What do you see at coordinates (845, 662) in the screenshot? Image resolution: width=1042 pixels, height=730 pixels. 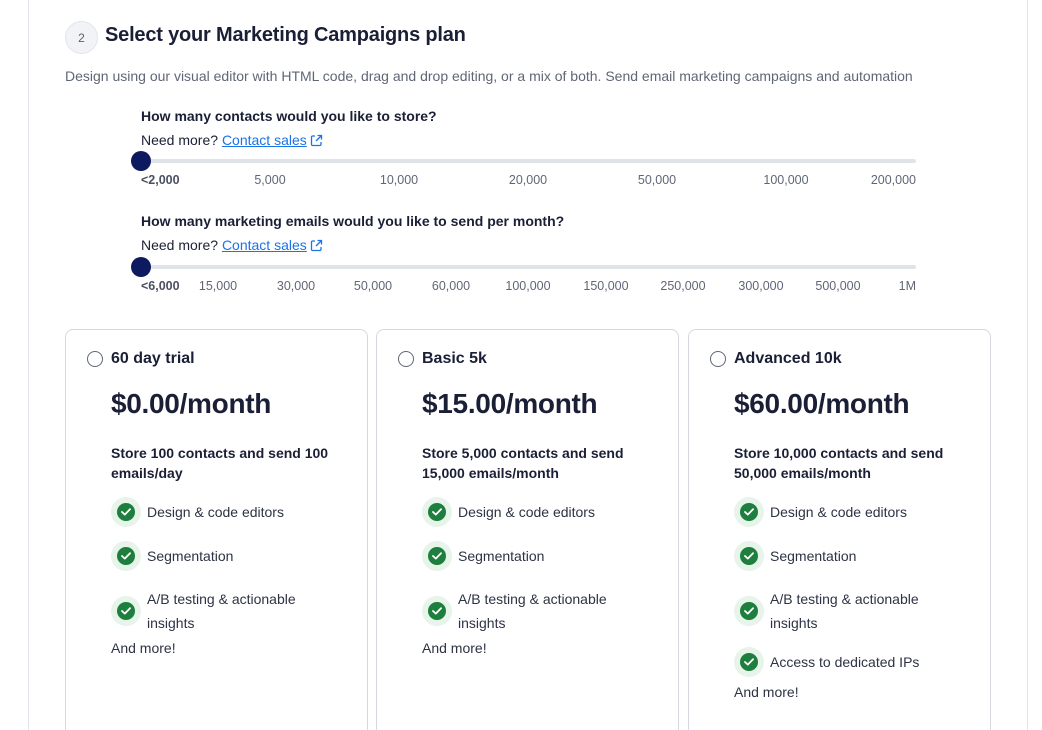 I see `plan-feature-label: Access to dedicated IPs` at bounding box center [845, 662].